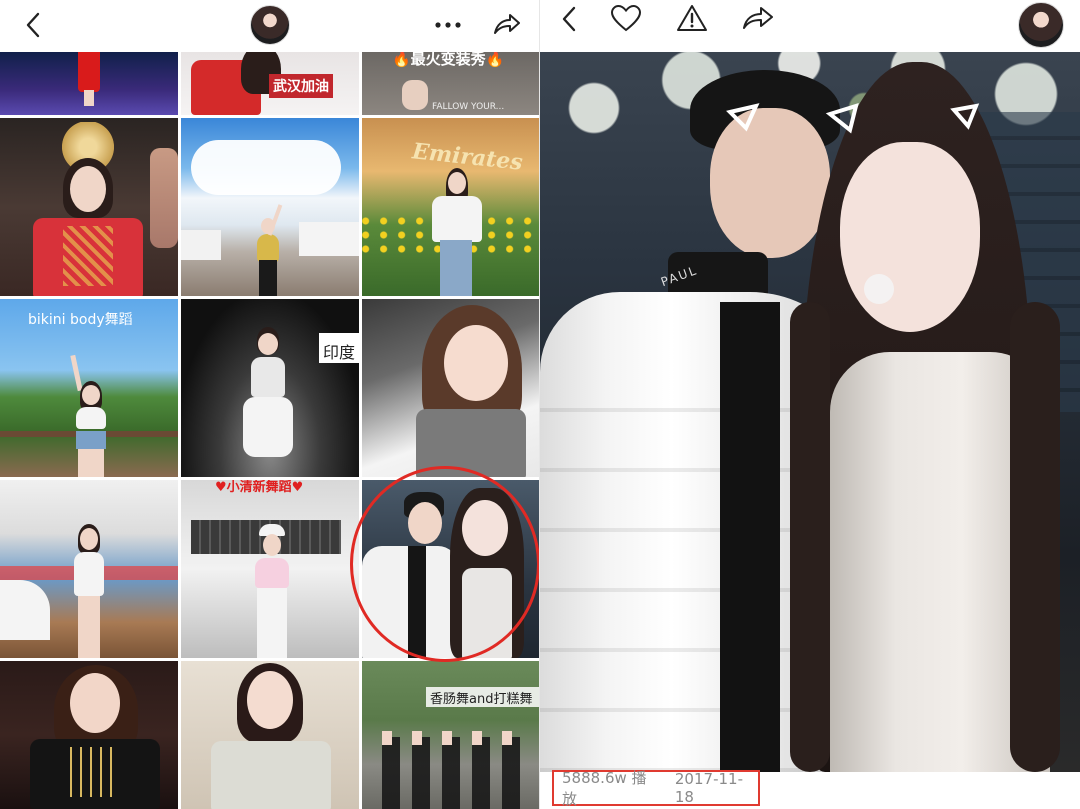 Image resolution: width=1080 pixels, height=809 pixels. What do you see at coordinates (301, 86) in the screenshot?
I see `thumbnail-caption: 武汉加油` at bounding box center [301, 86].